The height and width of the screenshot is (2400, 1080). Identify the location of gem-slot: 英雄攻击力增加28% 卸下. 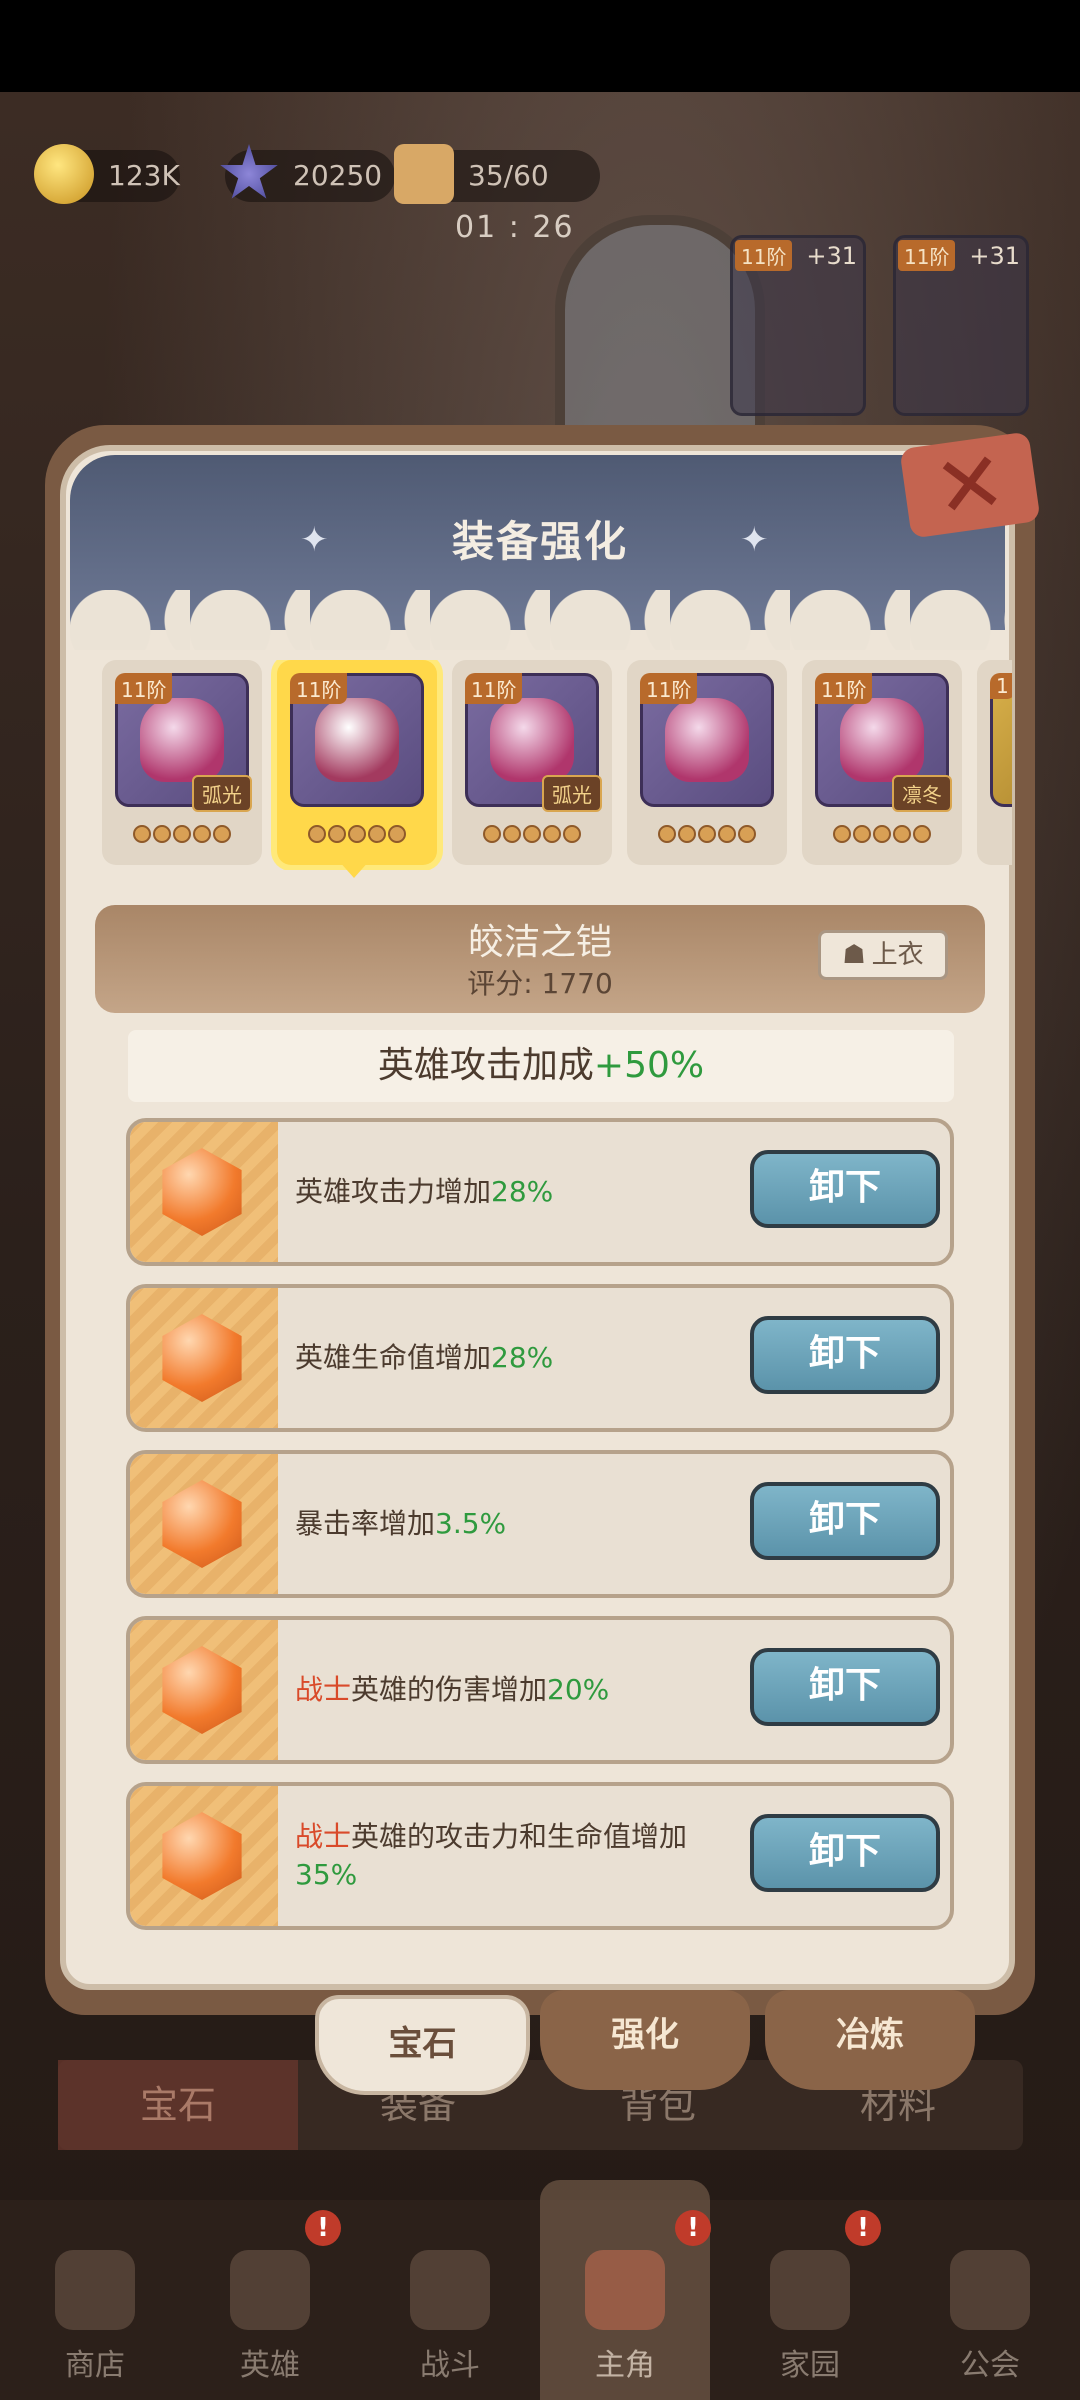
(540, 1192).